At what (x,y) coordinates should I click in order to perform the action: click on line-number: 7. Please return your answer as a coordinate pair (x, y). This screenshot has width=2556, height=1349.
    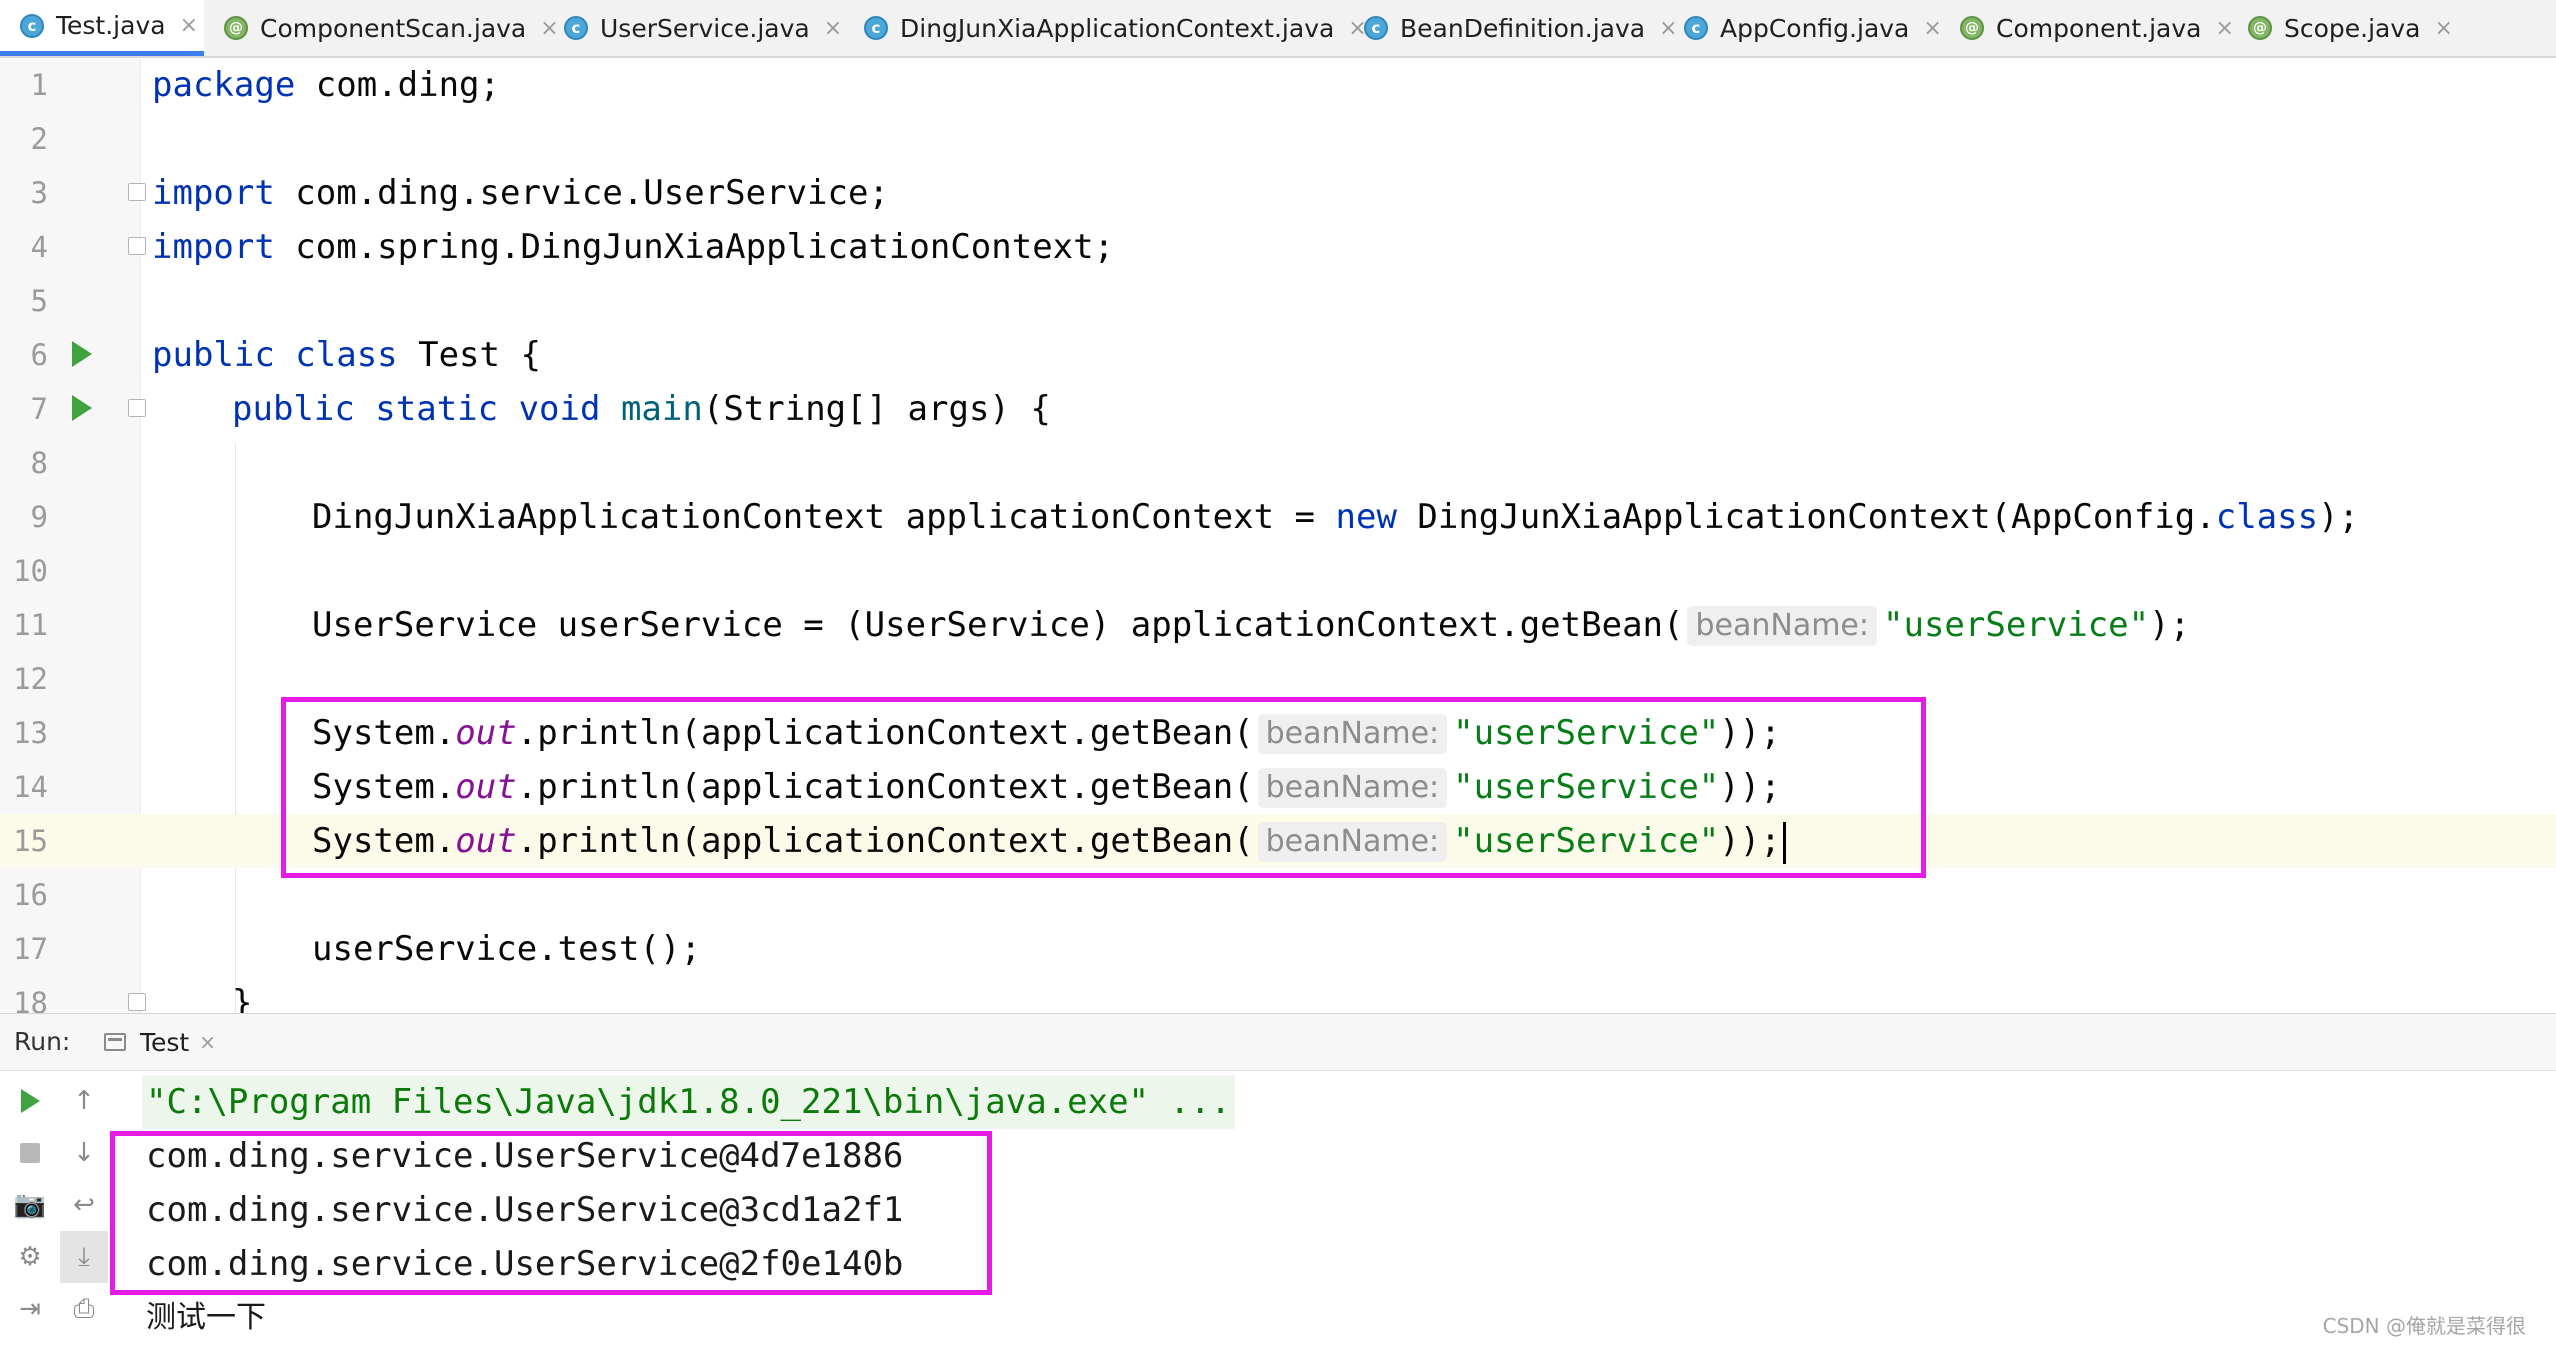
    Looking at the image, I should click on (39, 409).